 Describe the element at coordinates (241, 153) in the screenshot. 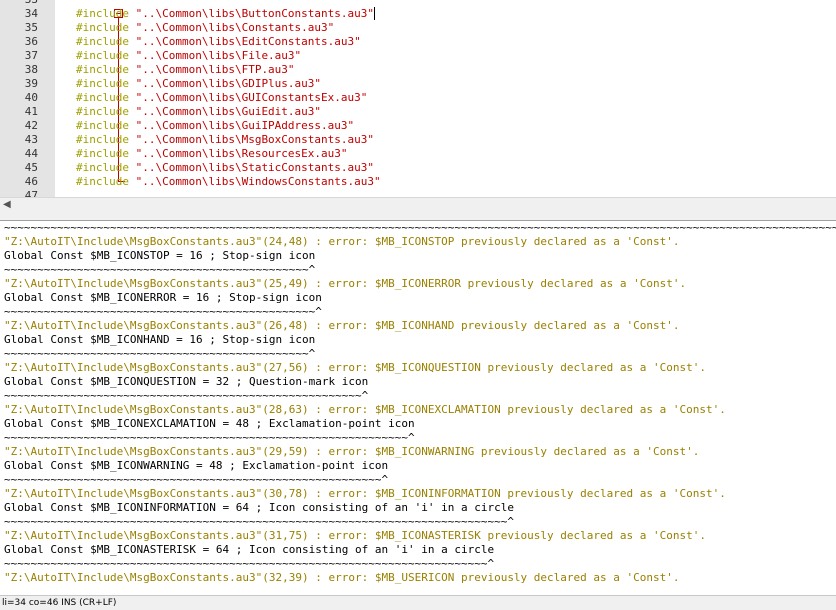

I see `include-path-string: "..\Common\libs\ResourcesEx.au3"` at that location.